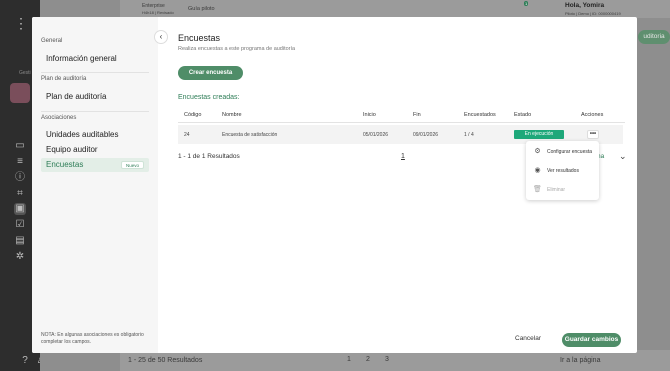  Describe the element at coordinates (20, 225) in the screenshot. I see `check-icon: ☑` at that location.